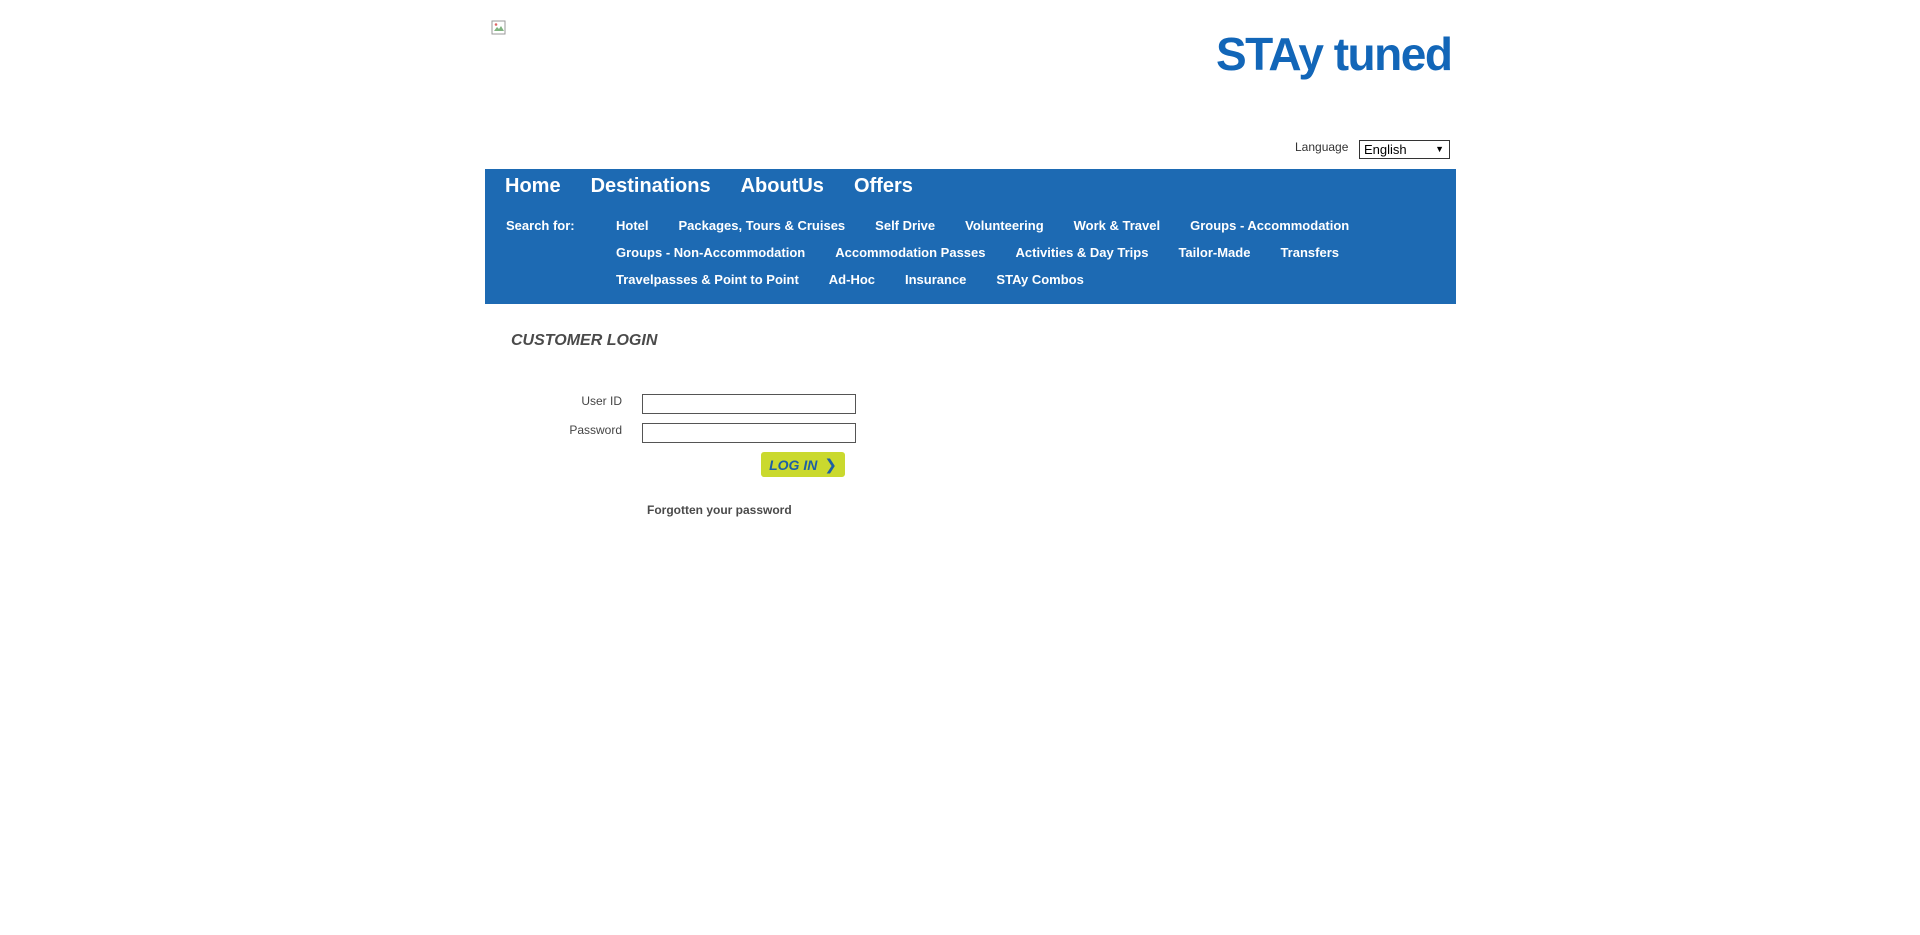 This screenshot has width=1920, height=935. What do you see at coordinates (651, 186) in the screenshot?
I see `nav-destinations: Destinations` at bounding box center [651, 186].